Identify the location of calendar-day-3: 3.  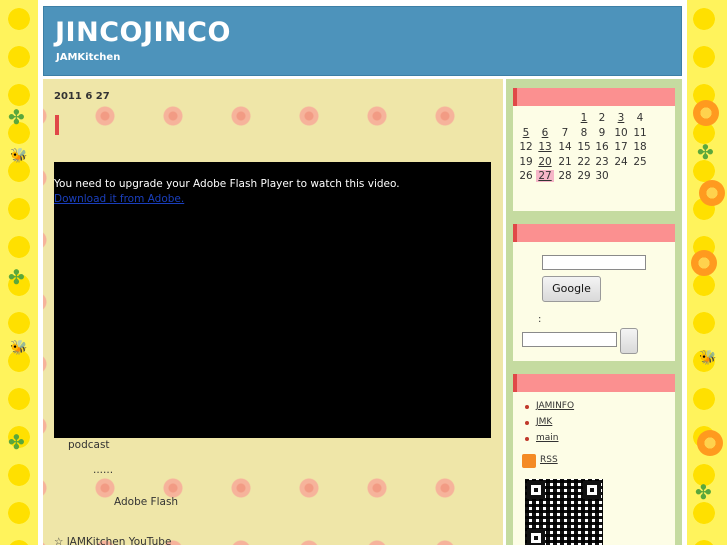
(621, 118).